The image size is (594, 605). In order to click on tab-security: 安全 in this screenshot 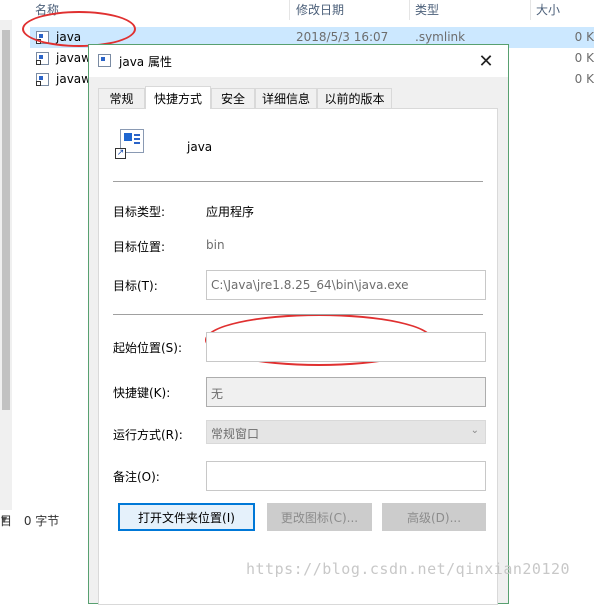, I will do `click(233, 98)`.